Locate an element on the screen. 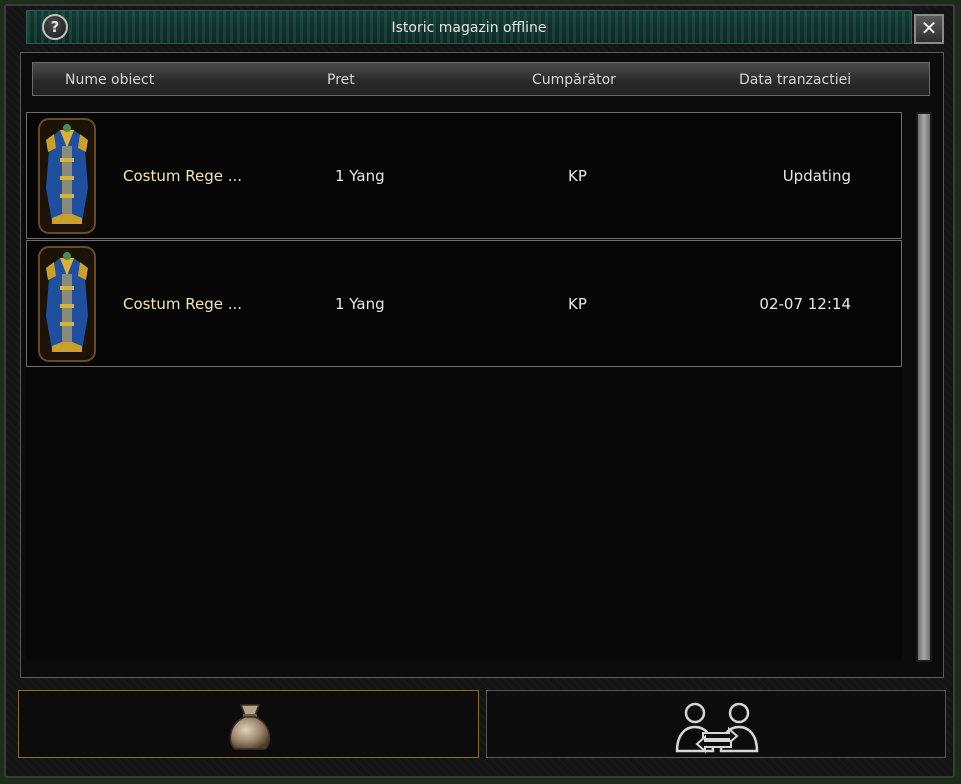 This screenshot has width=961, height=784. title-bar: Istoric magazin offline is located at coordinates (469, 27).